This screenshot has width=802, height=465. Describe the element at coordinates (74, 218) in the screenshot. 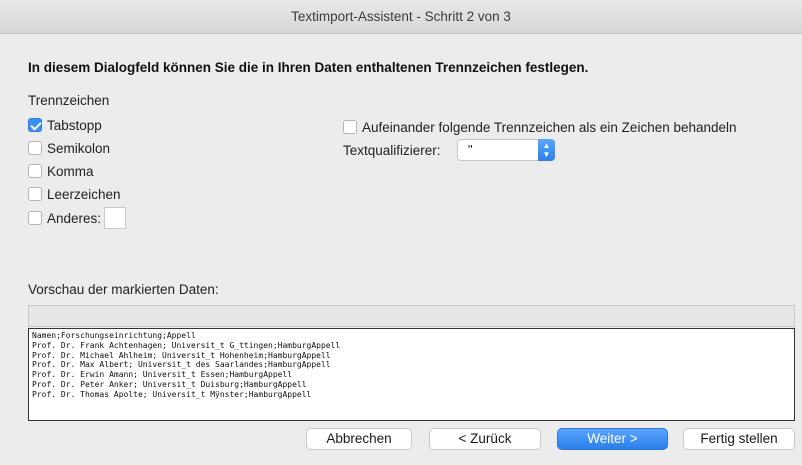

I see `checkbox-other-label: Anderes:` at that location.